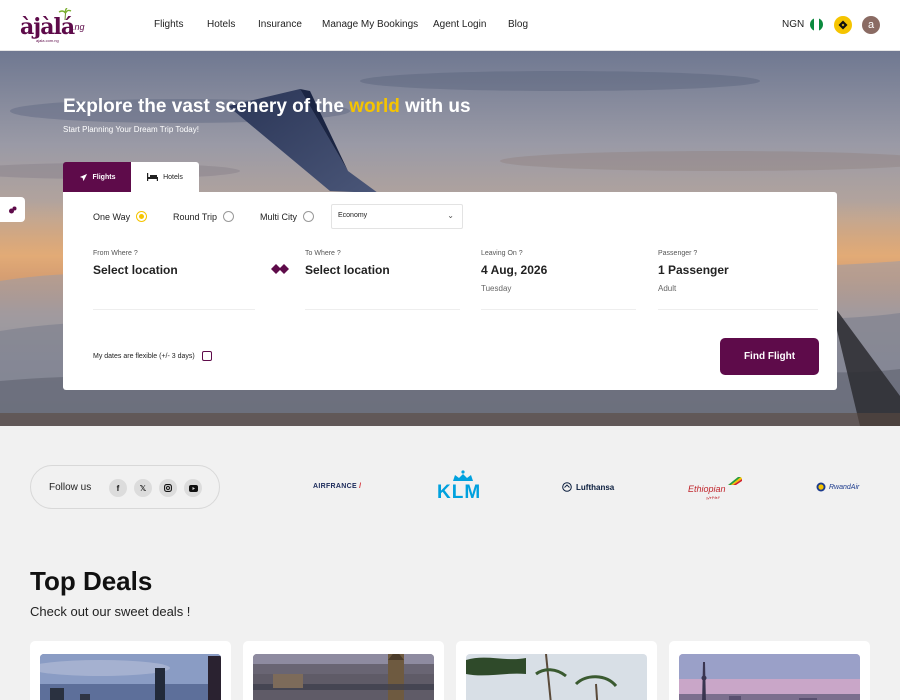  What do you see at coordinates (459, 492) in the screenshot?
I see `airline-name: KLM` at bounding box center [459, 492].